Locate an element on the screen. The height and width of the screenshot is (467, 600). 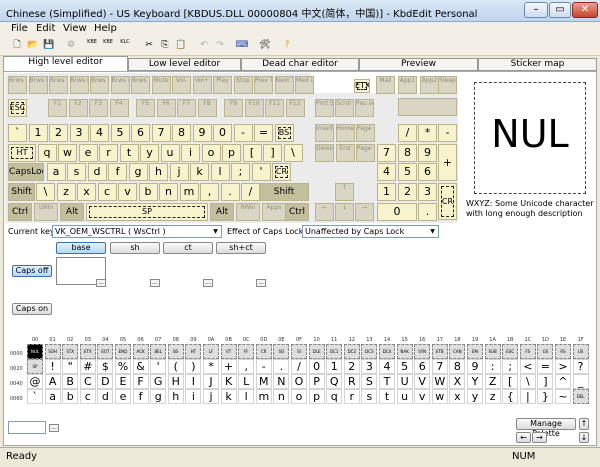
key-left-alt: Alt is located at coordinates (72, 212).